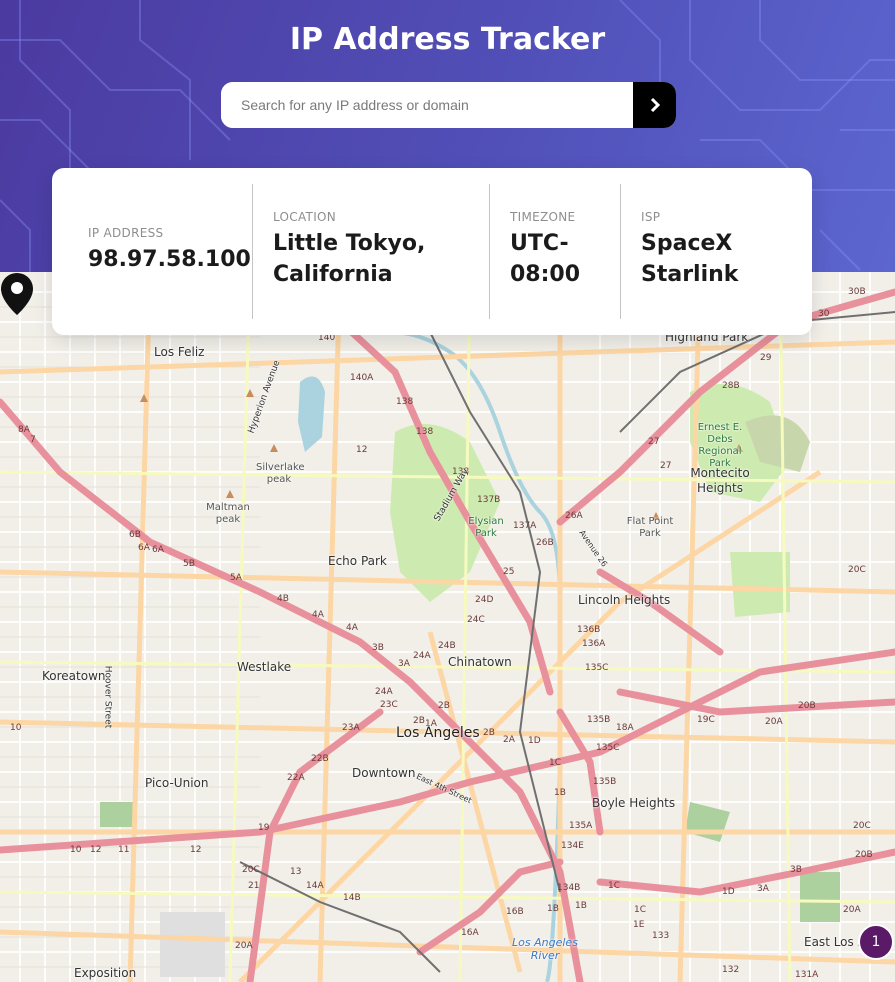 The height and width of the screenshot is (982, 895). I want to click on map-label-elysian-park: Elysian Park, so click(486, 527).